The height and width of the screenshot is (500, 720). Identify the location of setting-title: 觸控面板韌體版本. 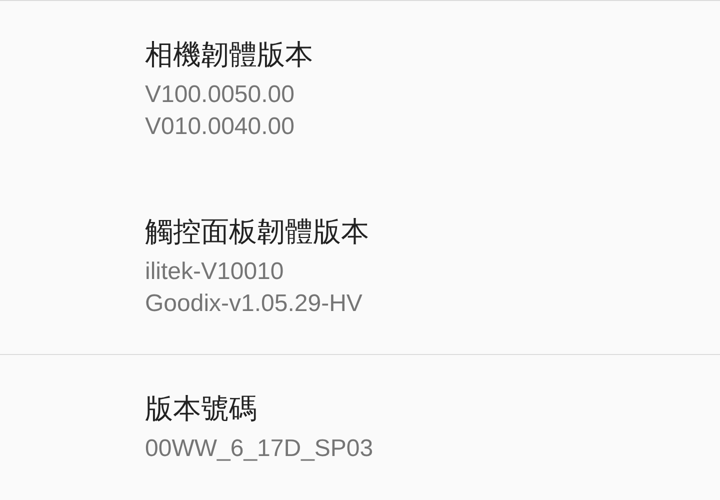
(257, 232).